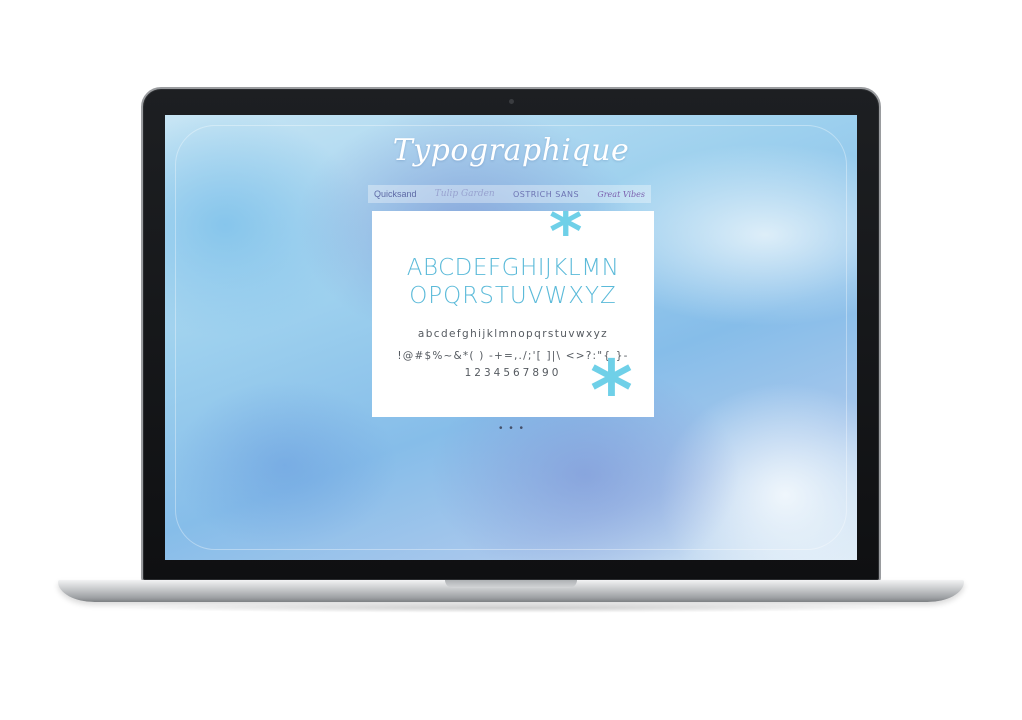  I want to click on pagination-dots: • • •, so click(512, 428).